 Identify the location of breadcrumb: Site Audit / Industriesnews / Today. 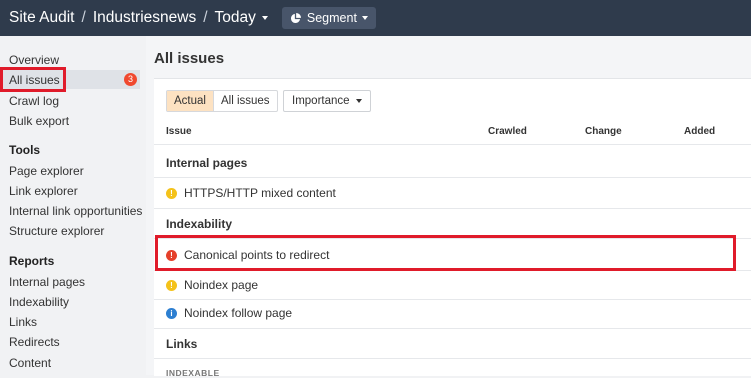
(138, 18).